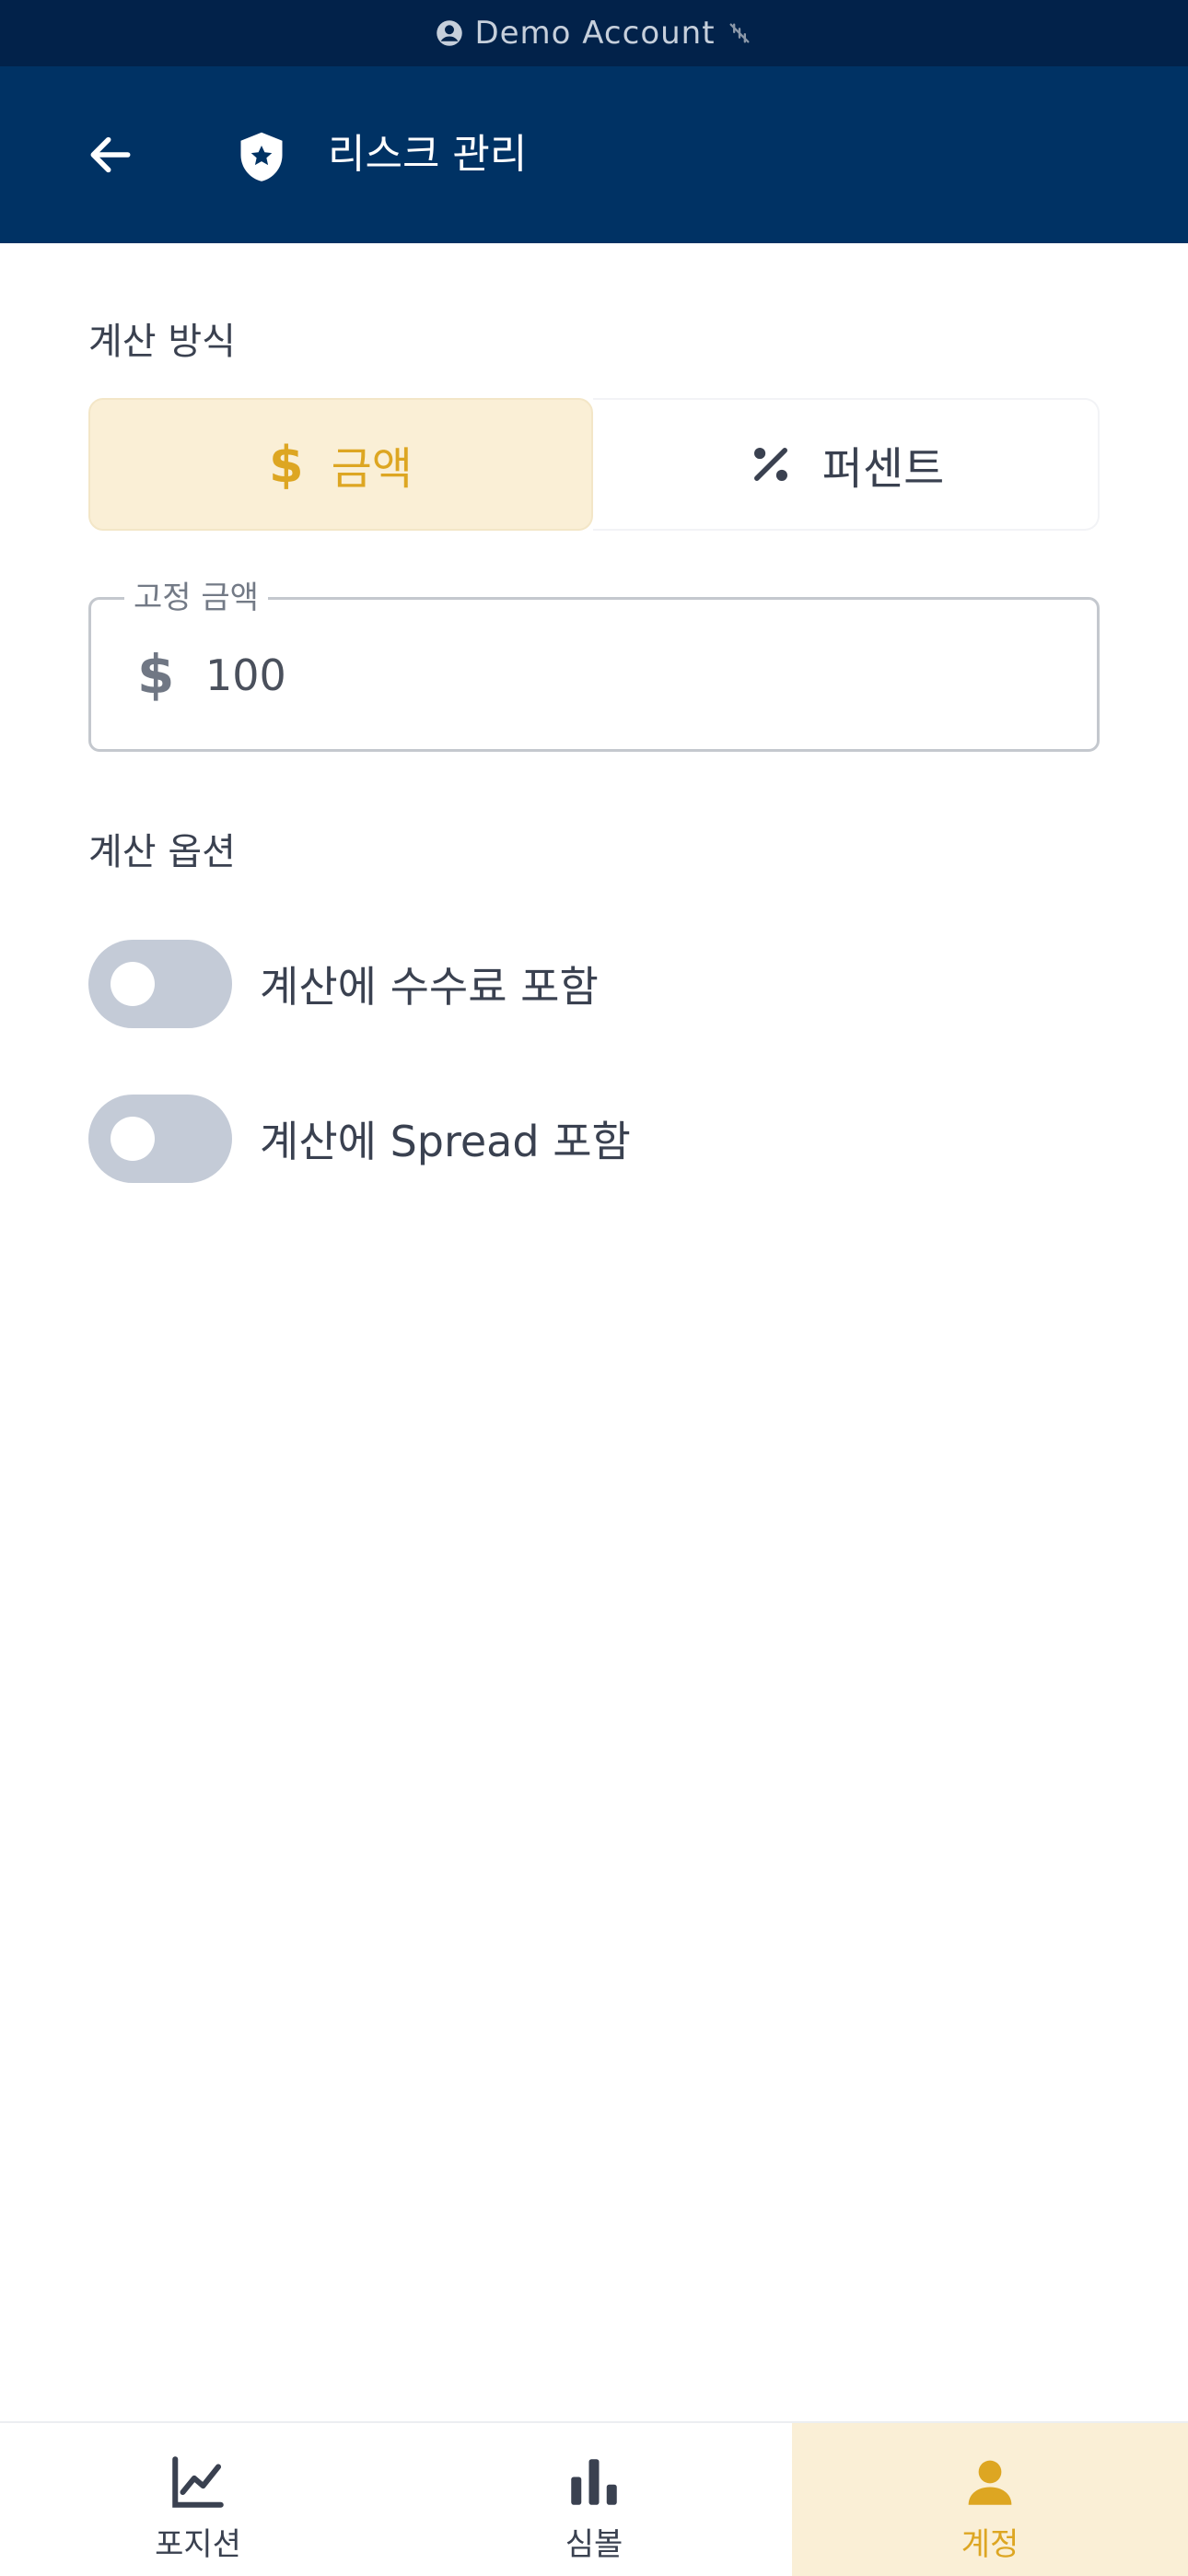 This screenshot has height=2576, width=1188. I want to click on no-connection-icon, so click(739, 33).